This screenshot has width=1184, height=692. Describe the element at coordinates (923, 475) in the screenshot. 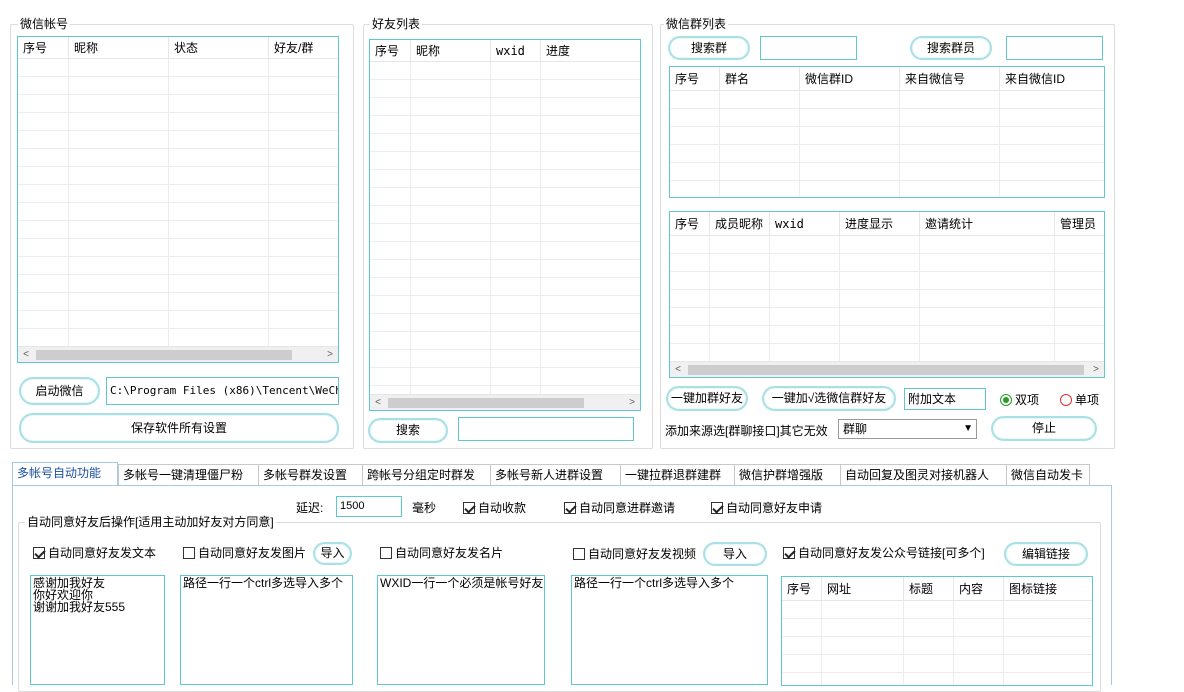

I see `tab-auto-reply-bot: 自动回复及图灵对接机器人` at that location.